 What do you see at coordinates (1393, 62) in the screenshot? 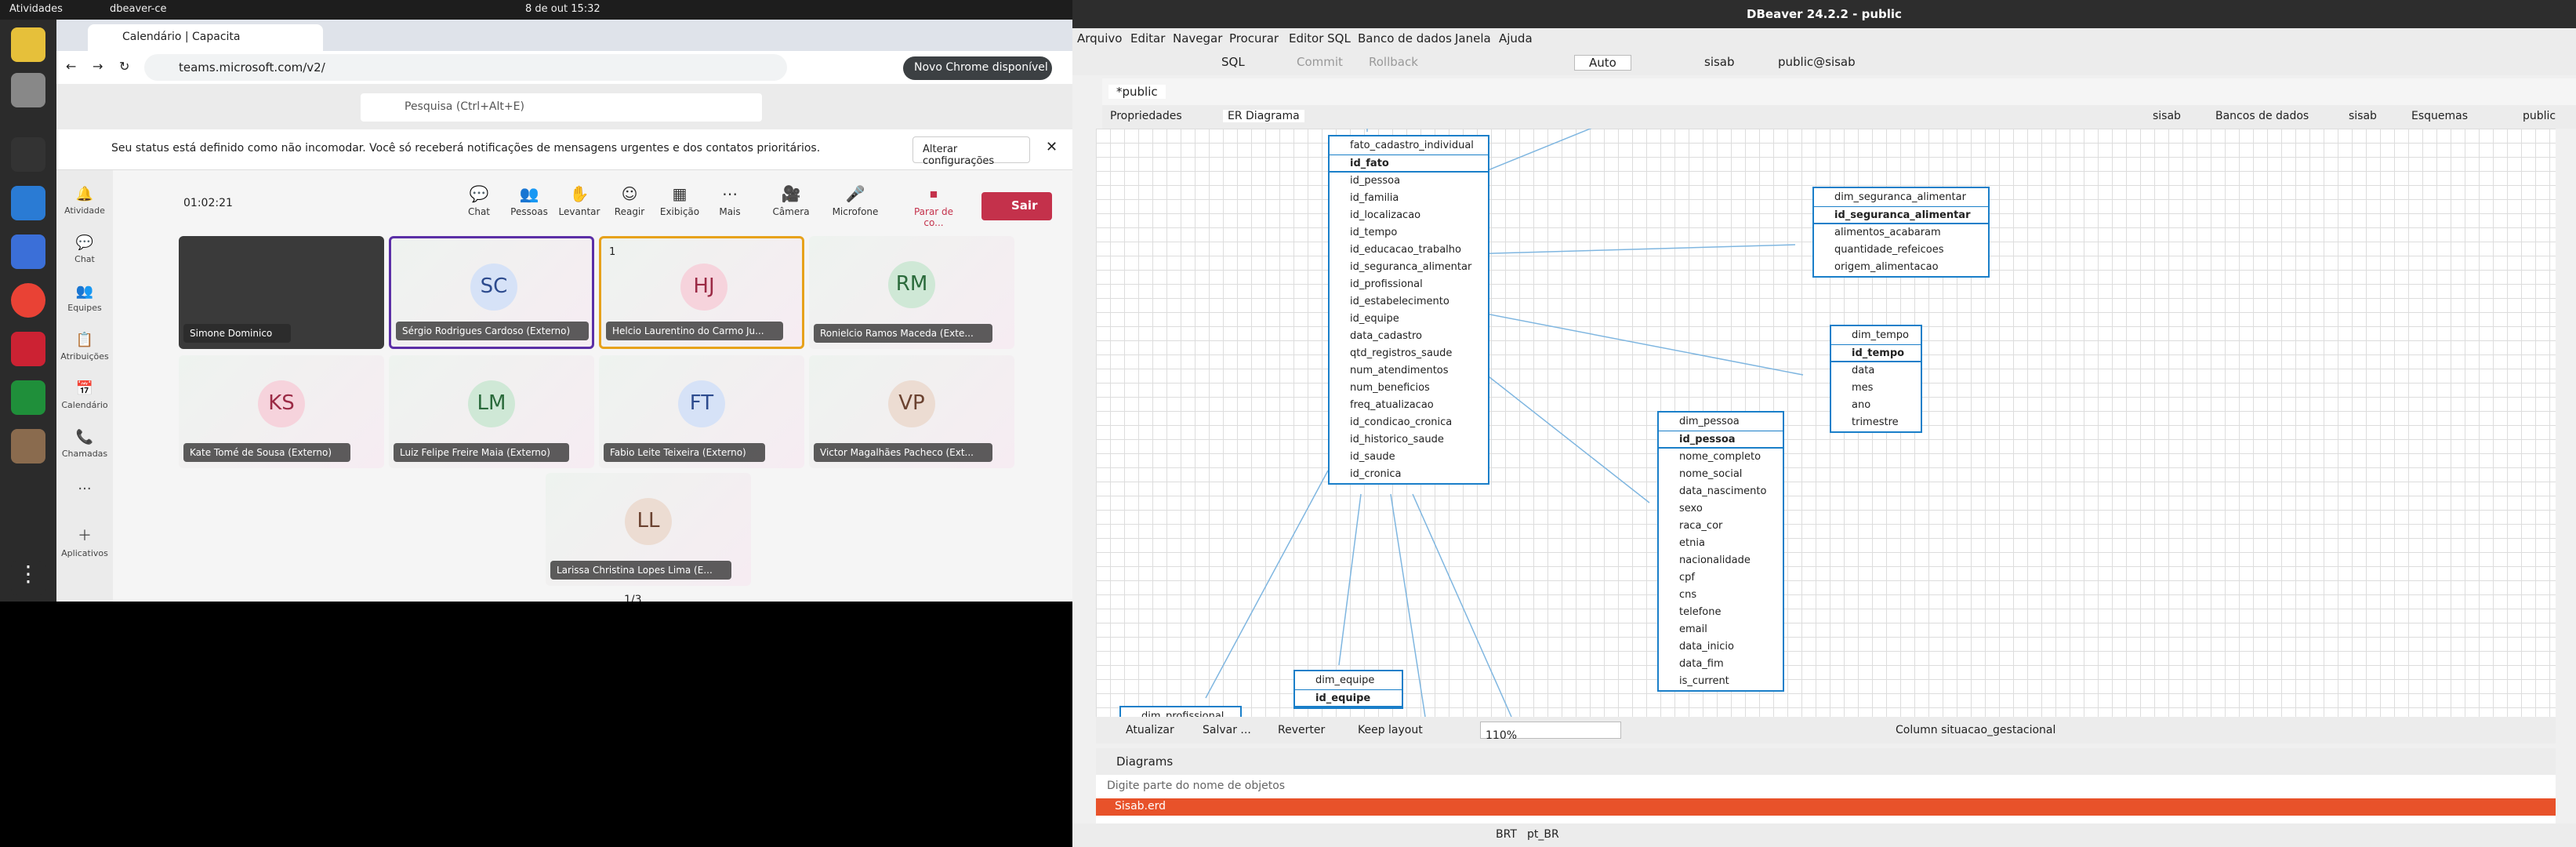
I see `rollback-button: Rollback` at bounding box center [1393, 62].